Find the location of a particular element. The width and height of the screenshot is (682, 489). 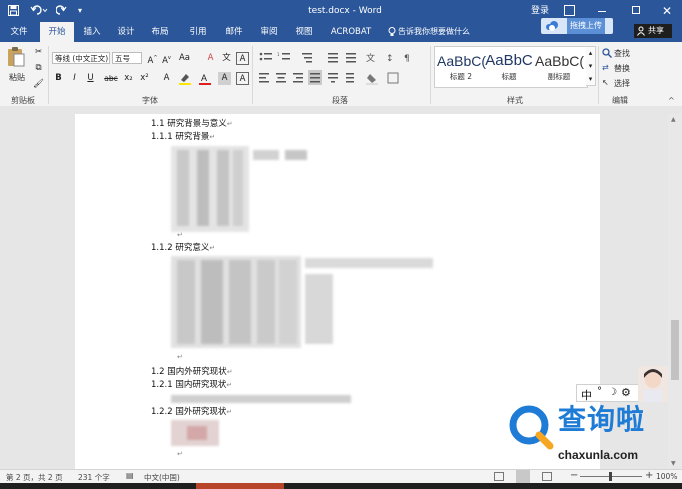

close-icon: ✕ is located at coordinates (667, 11).